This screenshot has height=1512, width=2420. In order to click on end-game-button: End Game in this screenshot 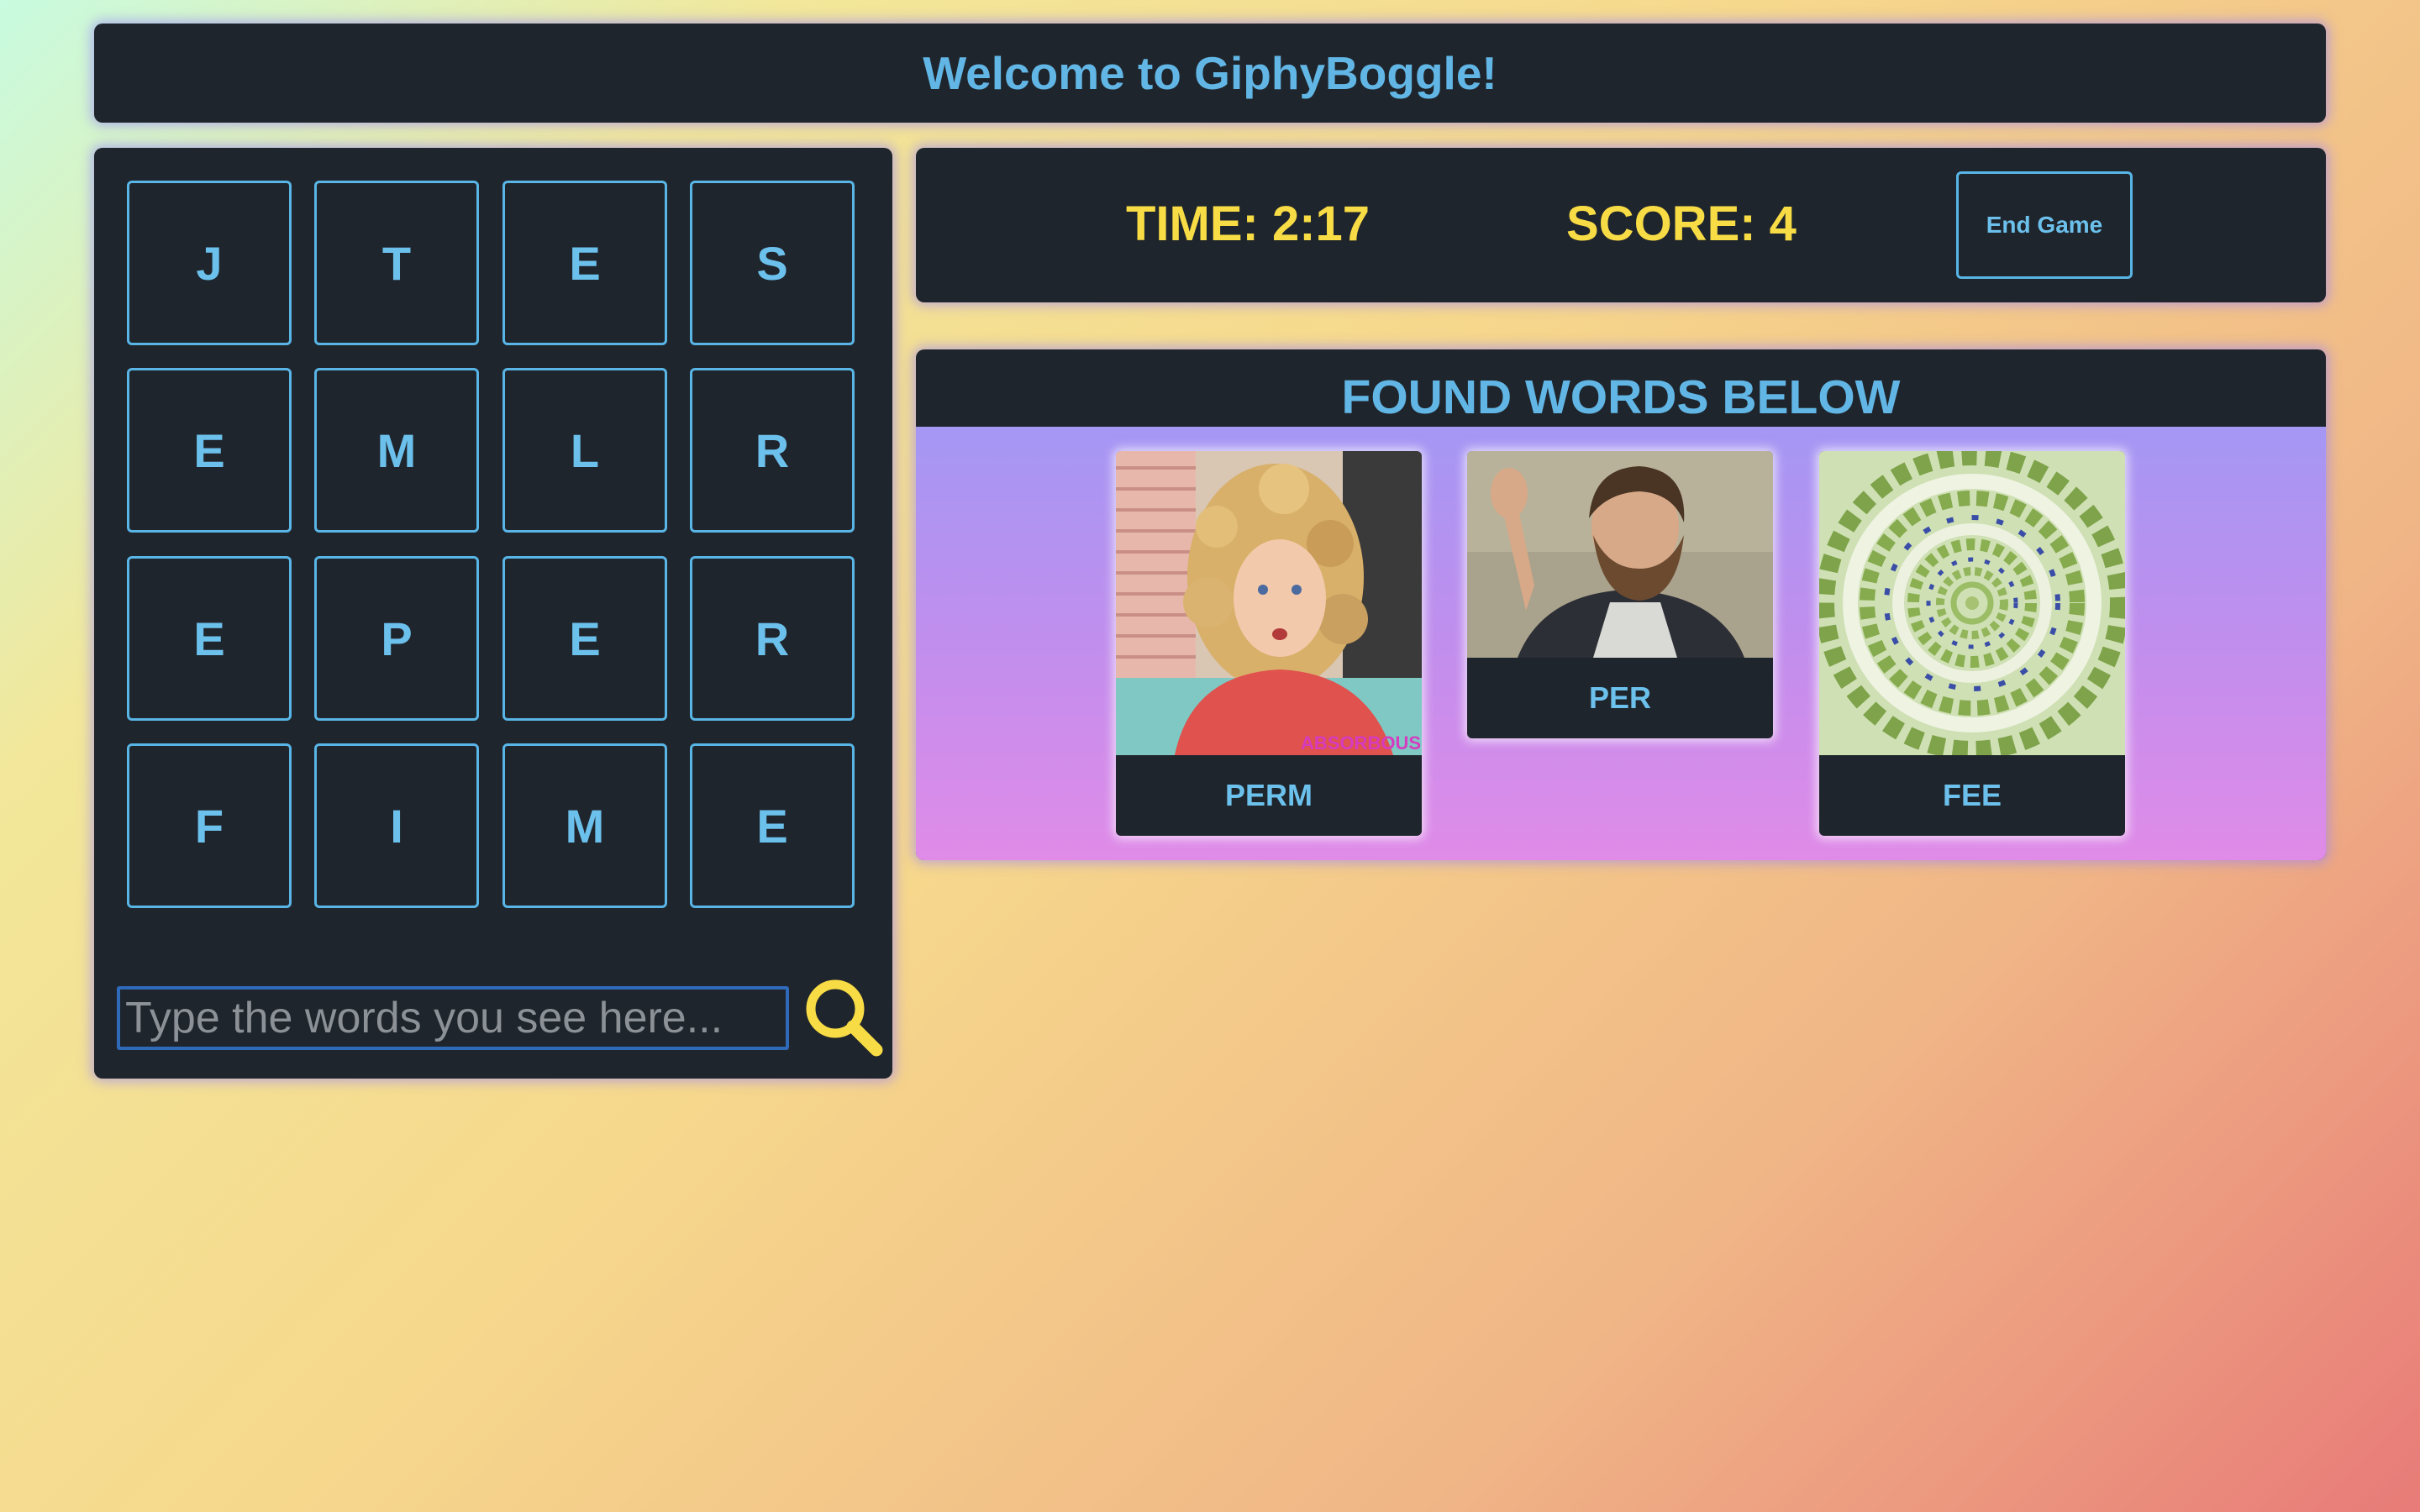, I will do `click(2044, 225)`.